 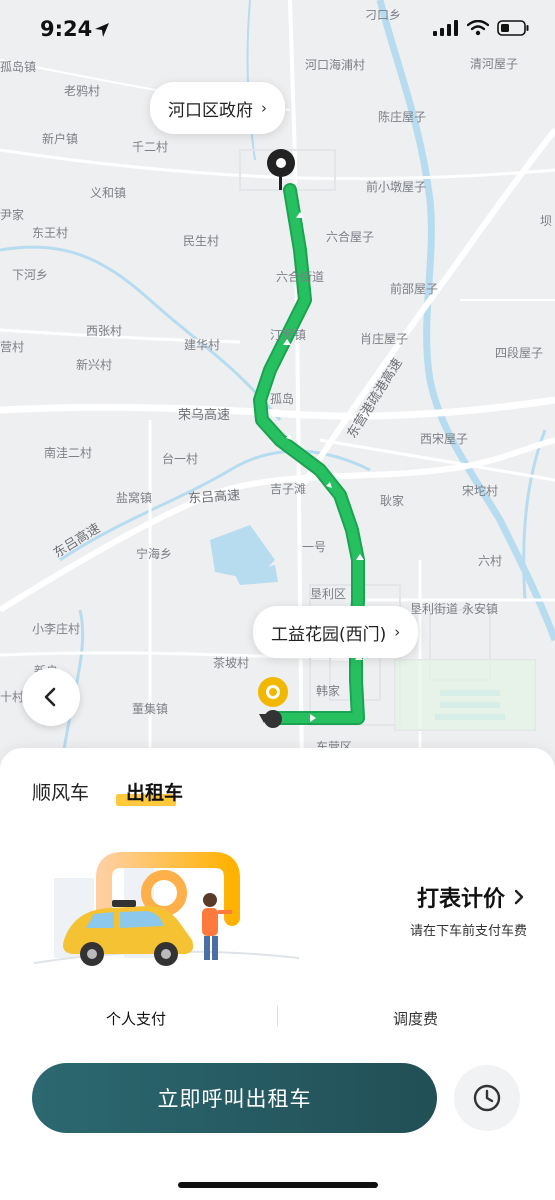 I want to click on map-place-label: 垦利街道, so click(x=434, y=609).